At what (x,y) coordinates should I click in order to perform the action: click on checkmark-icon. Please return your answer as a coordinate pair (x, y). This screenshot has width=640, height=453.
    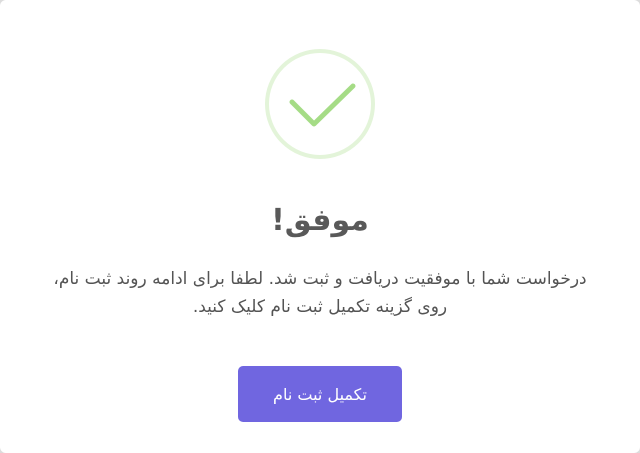
    Looking at the image, I should click on (322, 105).